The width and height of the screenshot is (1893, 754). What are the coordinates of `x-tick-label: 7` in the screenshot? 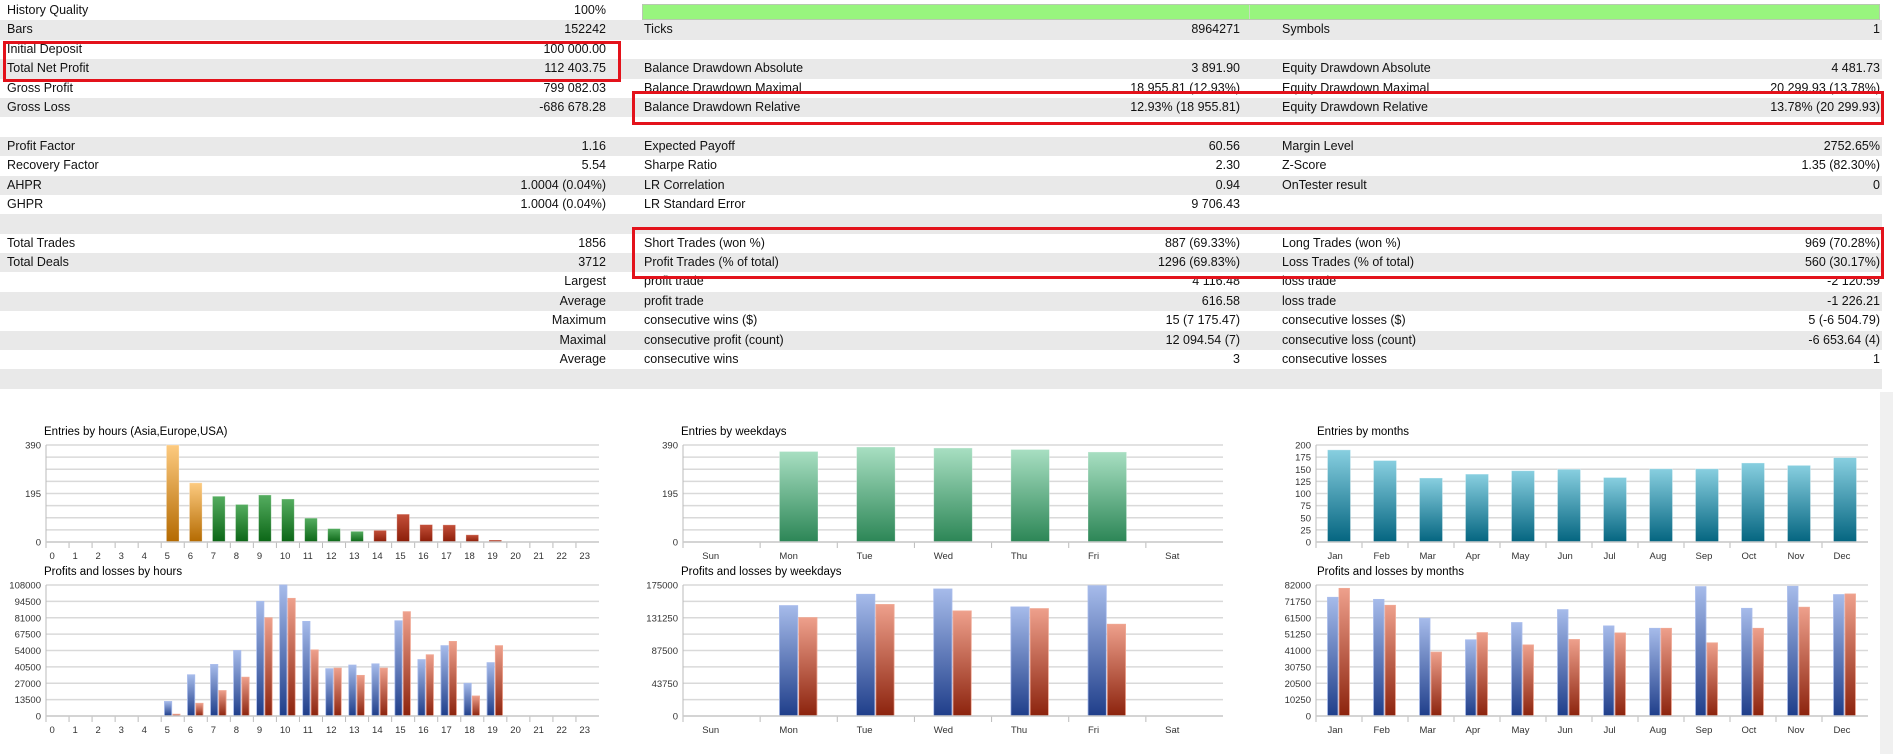 It's located at (213, 730).